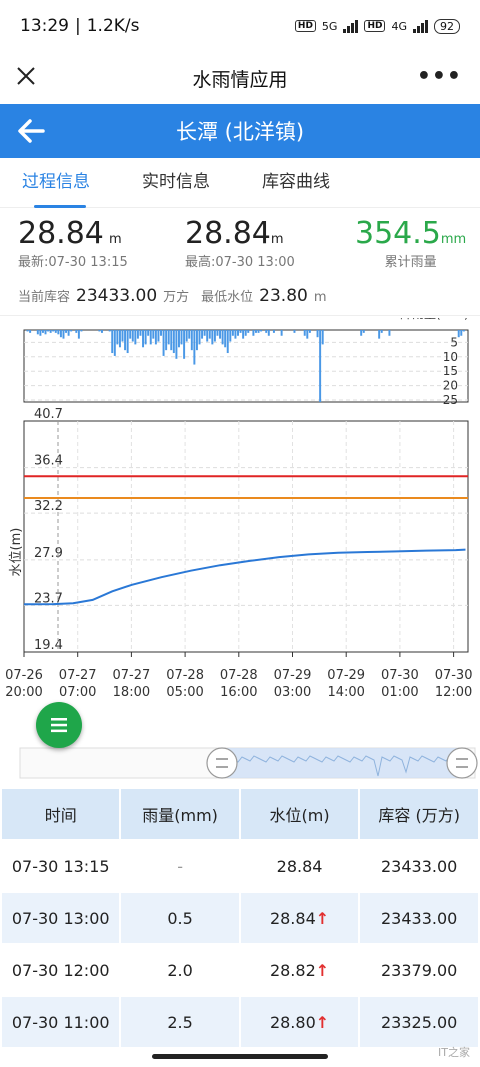 The height and width of the screenshot is (1067, 480). I want to click on cell-level: 28.80↑, so click(299, 1022).